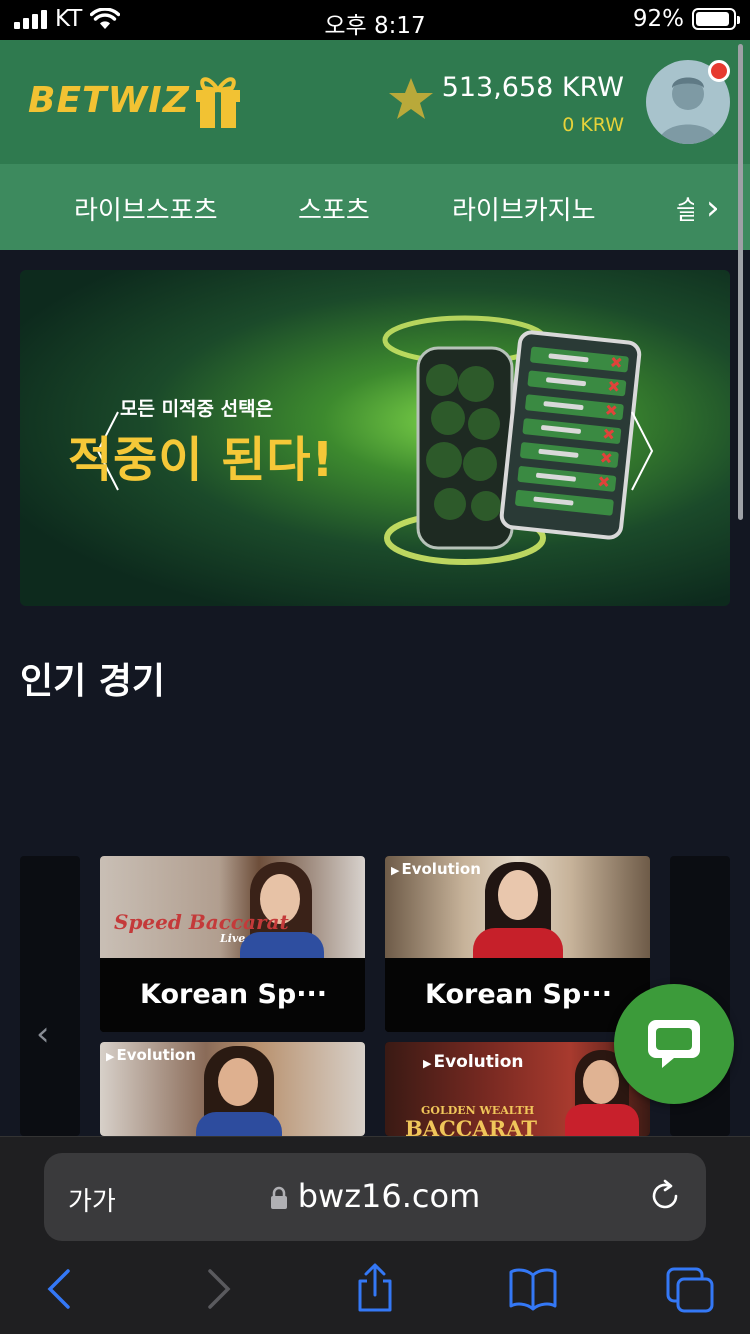 This screenshot has height=1334, width=750. Describe the element at coordinates (533, 1289) in the screenshot. I see `bookmarks-icon` at that location.